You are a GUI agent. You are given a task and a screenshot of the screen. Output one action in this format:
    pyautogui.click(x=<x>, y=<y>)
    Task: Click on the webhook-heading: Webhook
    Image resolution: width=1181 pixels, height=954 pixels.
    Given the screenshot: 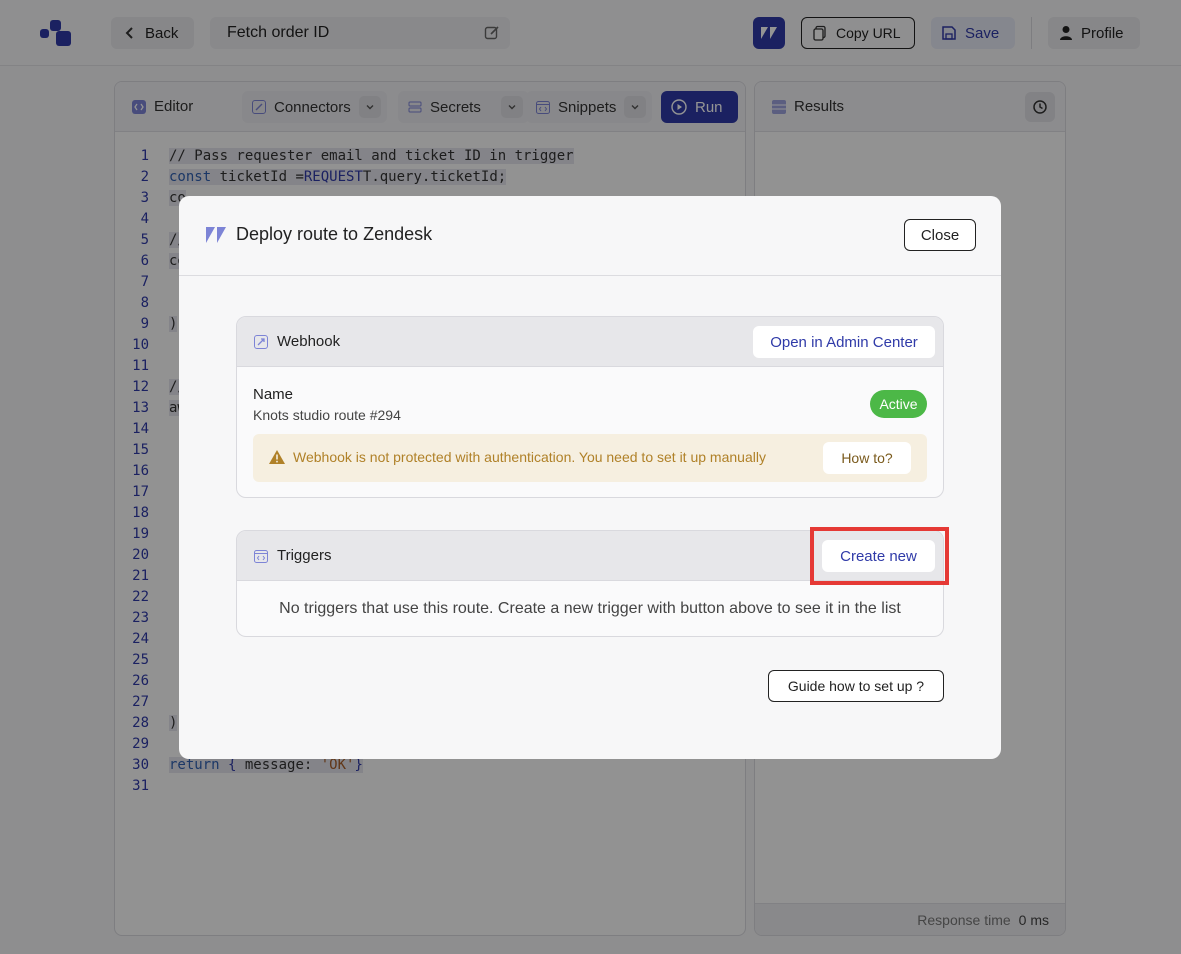 What is the action you would take?
    pyautogui.click(x=297, y=341)
    